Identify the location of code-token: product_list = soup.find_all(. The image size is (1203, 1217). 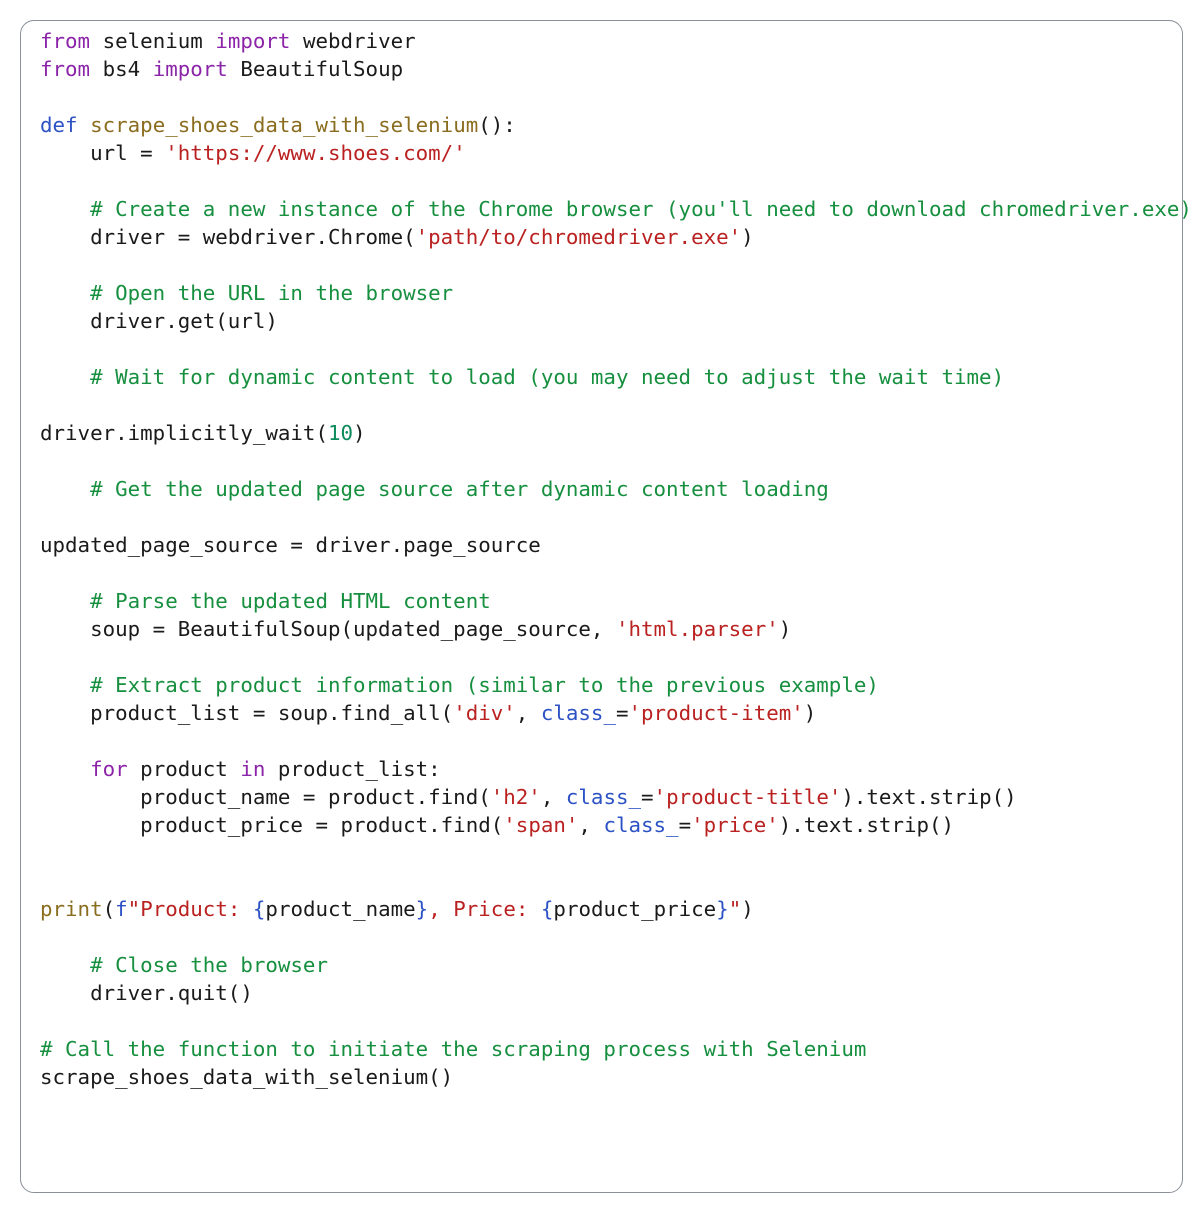
(247, 713).